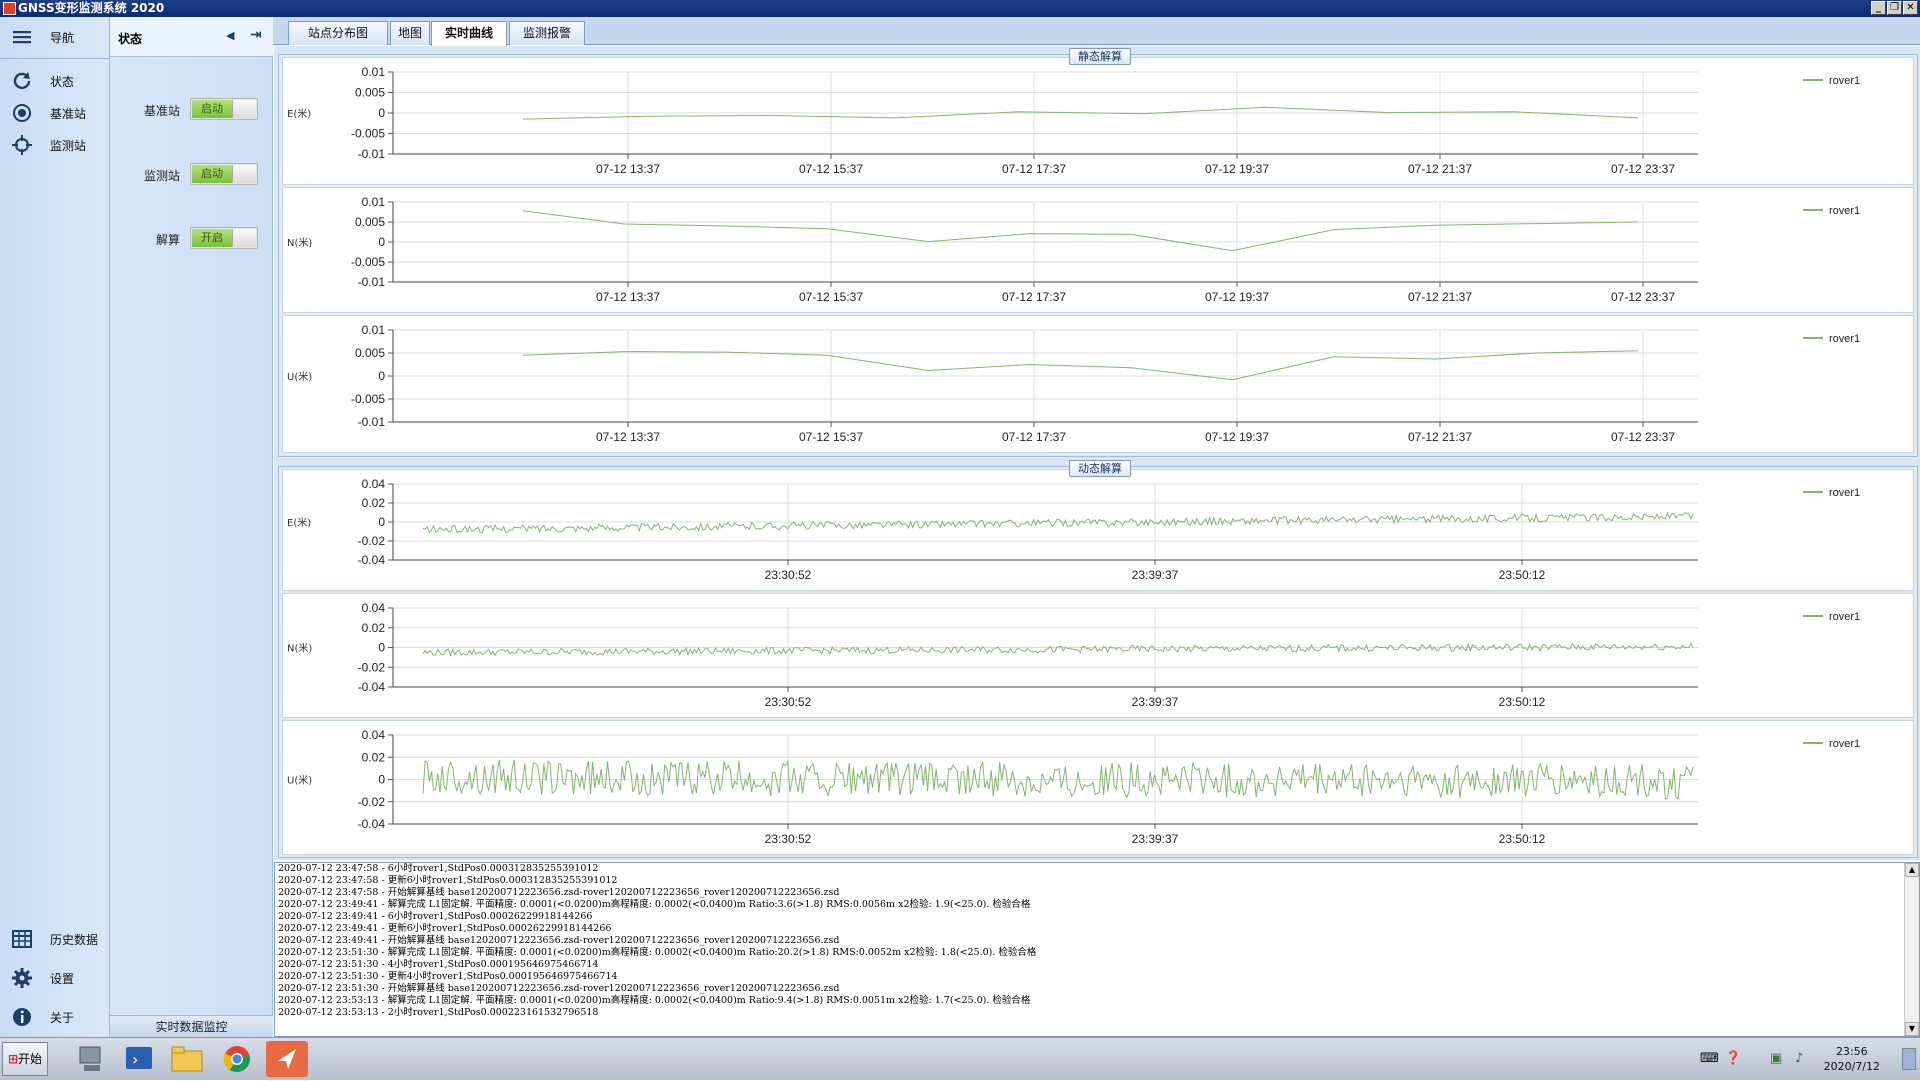 This screenshot has height=1081, width=1920. Describe the element at coordinates (1643, 297) in the screenshot. I see `x-tick-label: 07-12 23:37` at that location.